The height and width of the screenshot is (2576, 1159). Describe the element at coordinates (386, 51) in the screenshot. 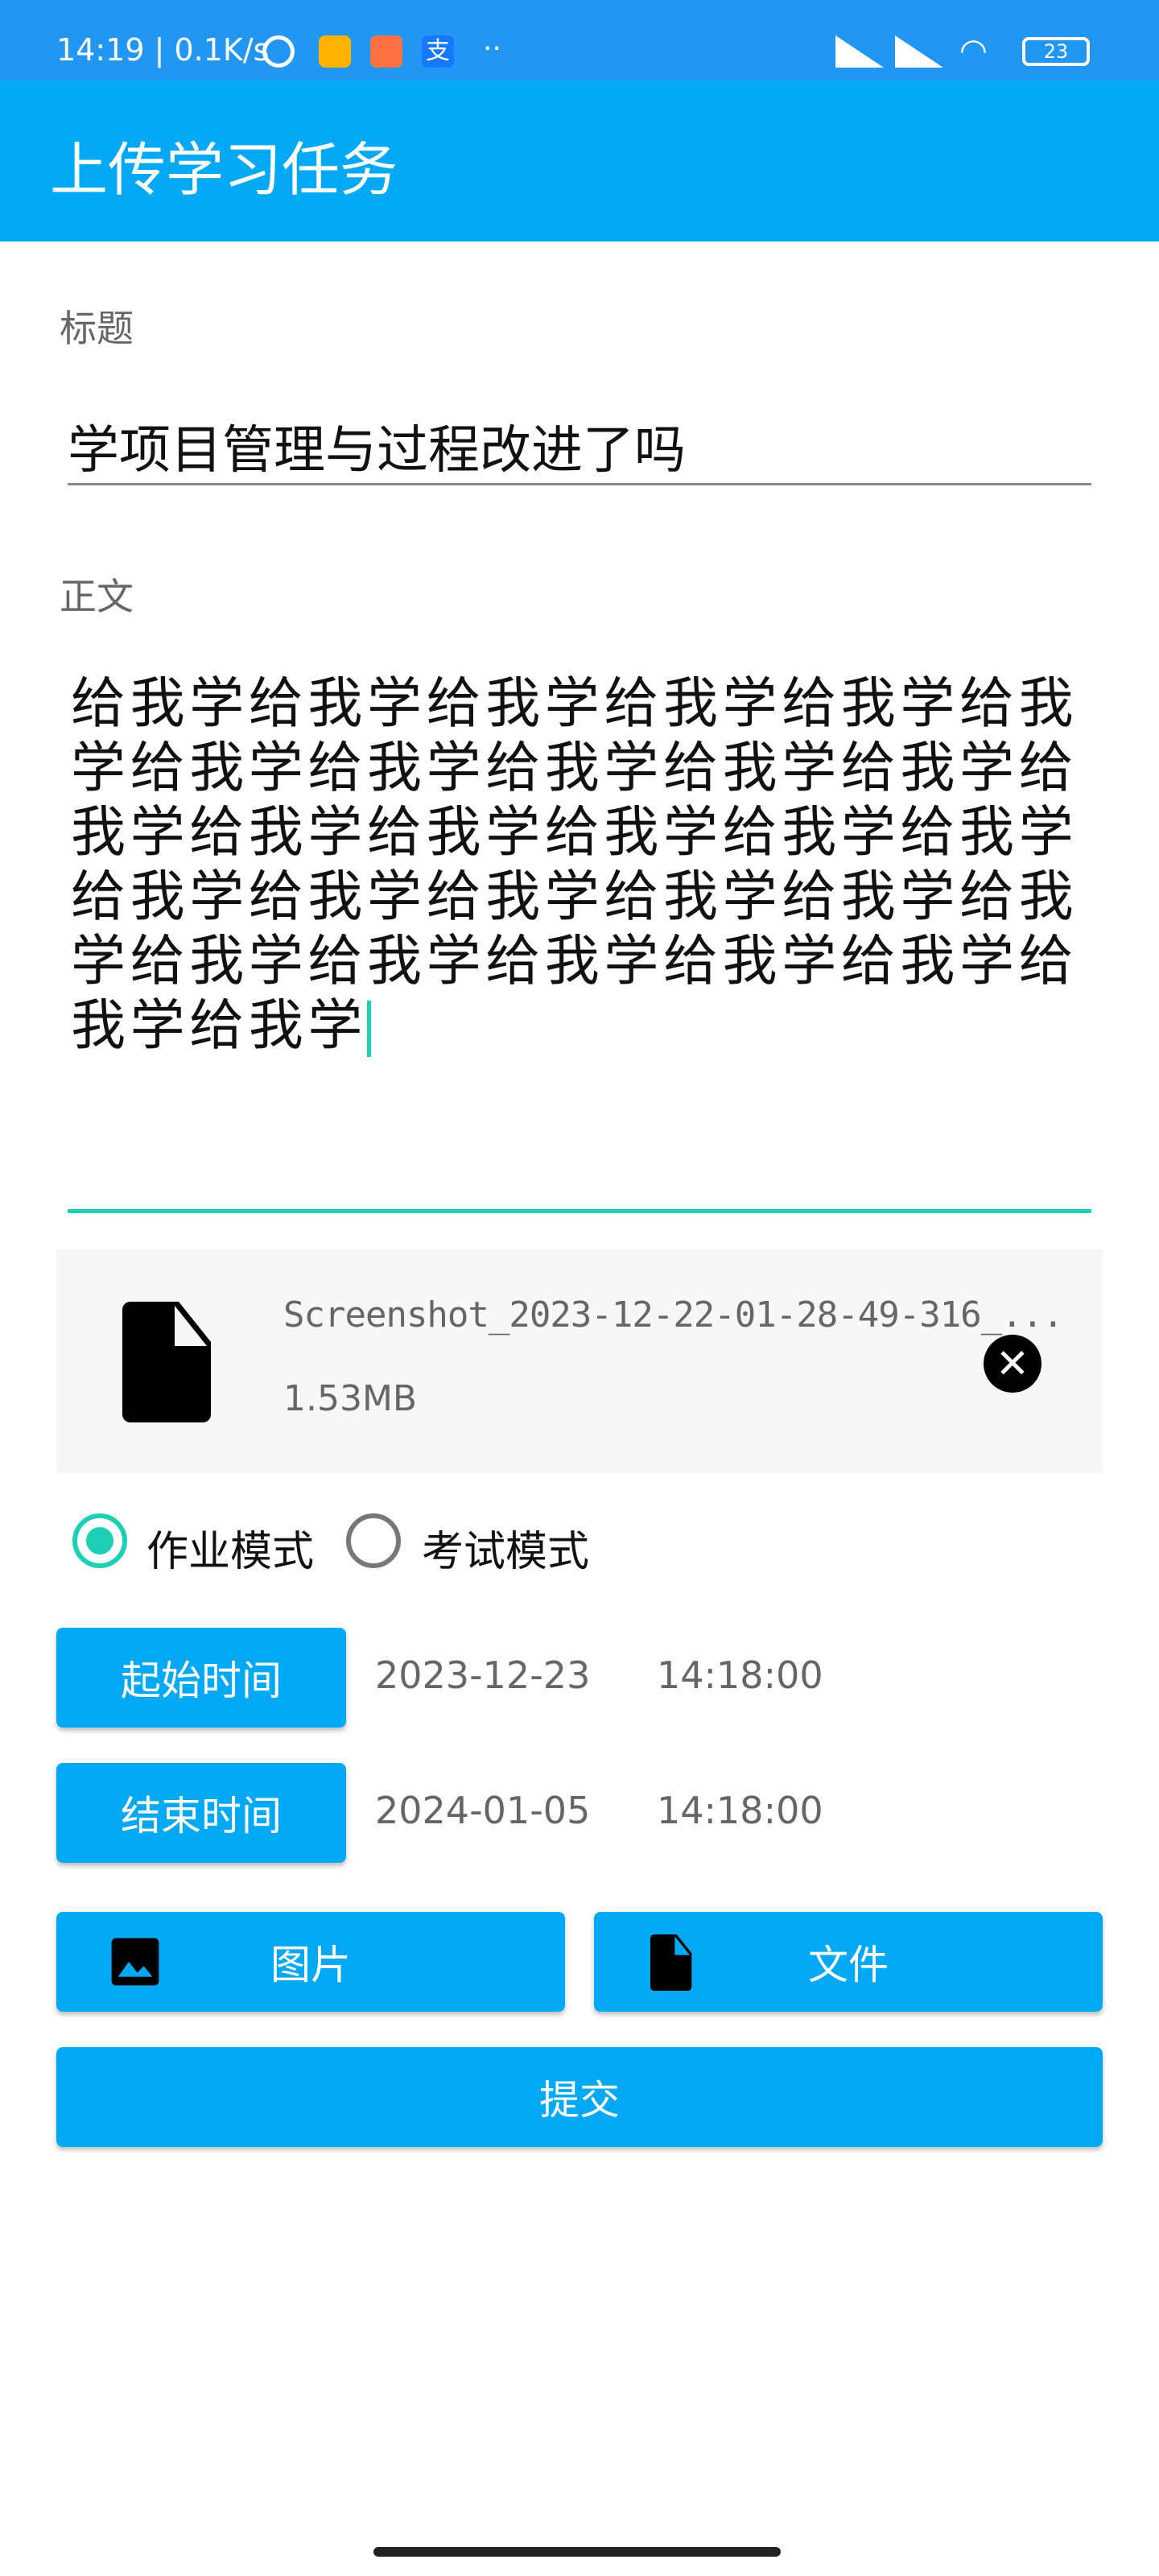

I see `mi-store-icon` at that location.